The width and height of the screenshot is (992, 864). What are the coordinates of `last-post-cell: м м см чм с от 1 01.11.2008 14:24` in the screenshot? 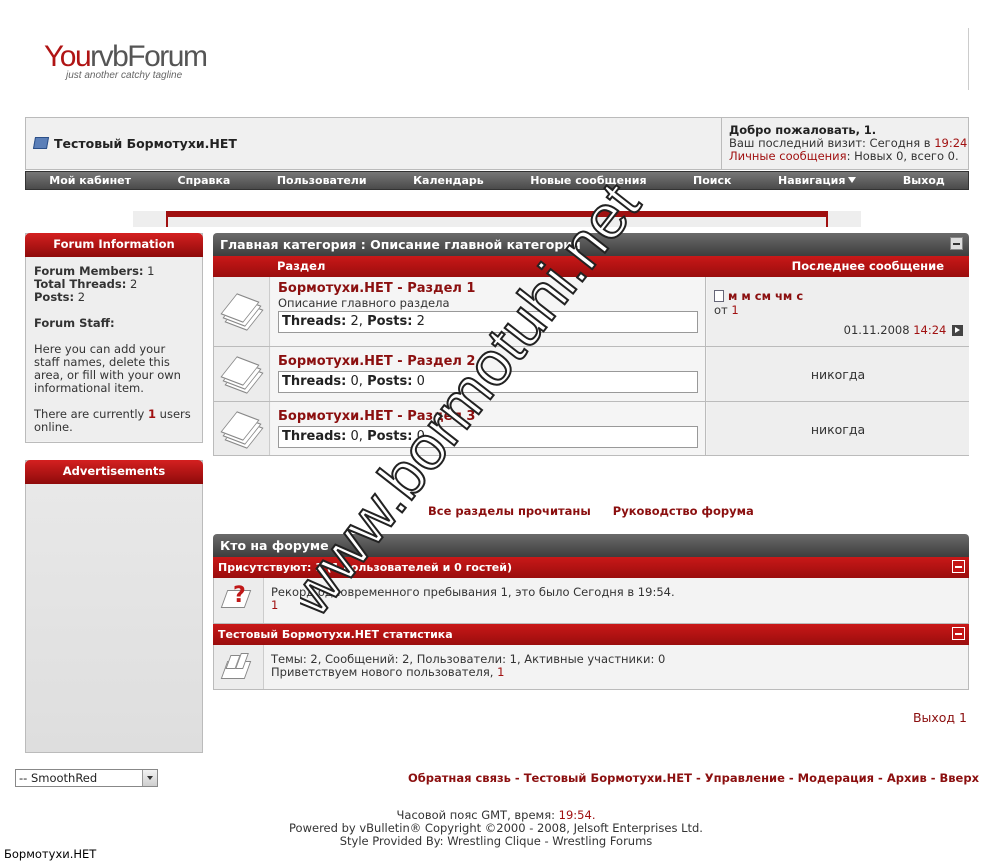 It's located at (838, 311).